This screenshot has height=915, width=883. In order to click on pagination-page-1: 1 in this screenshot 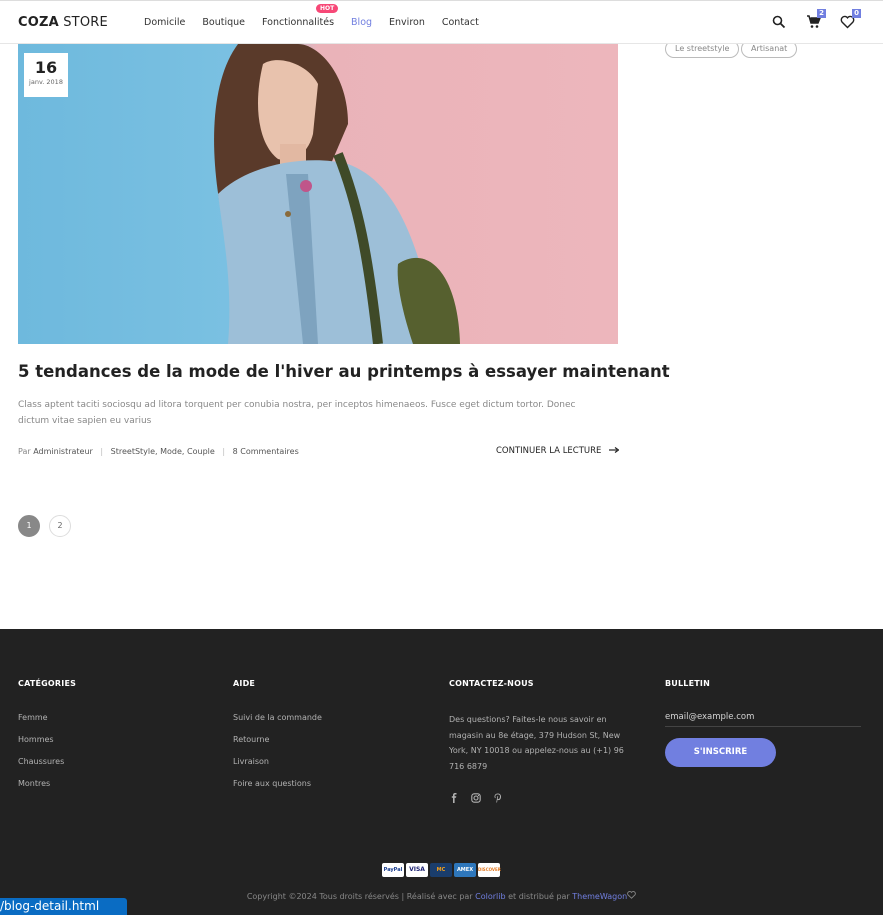, I will do `click(29, 526)`.